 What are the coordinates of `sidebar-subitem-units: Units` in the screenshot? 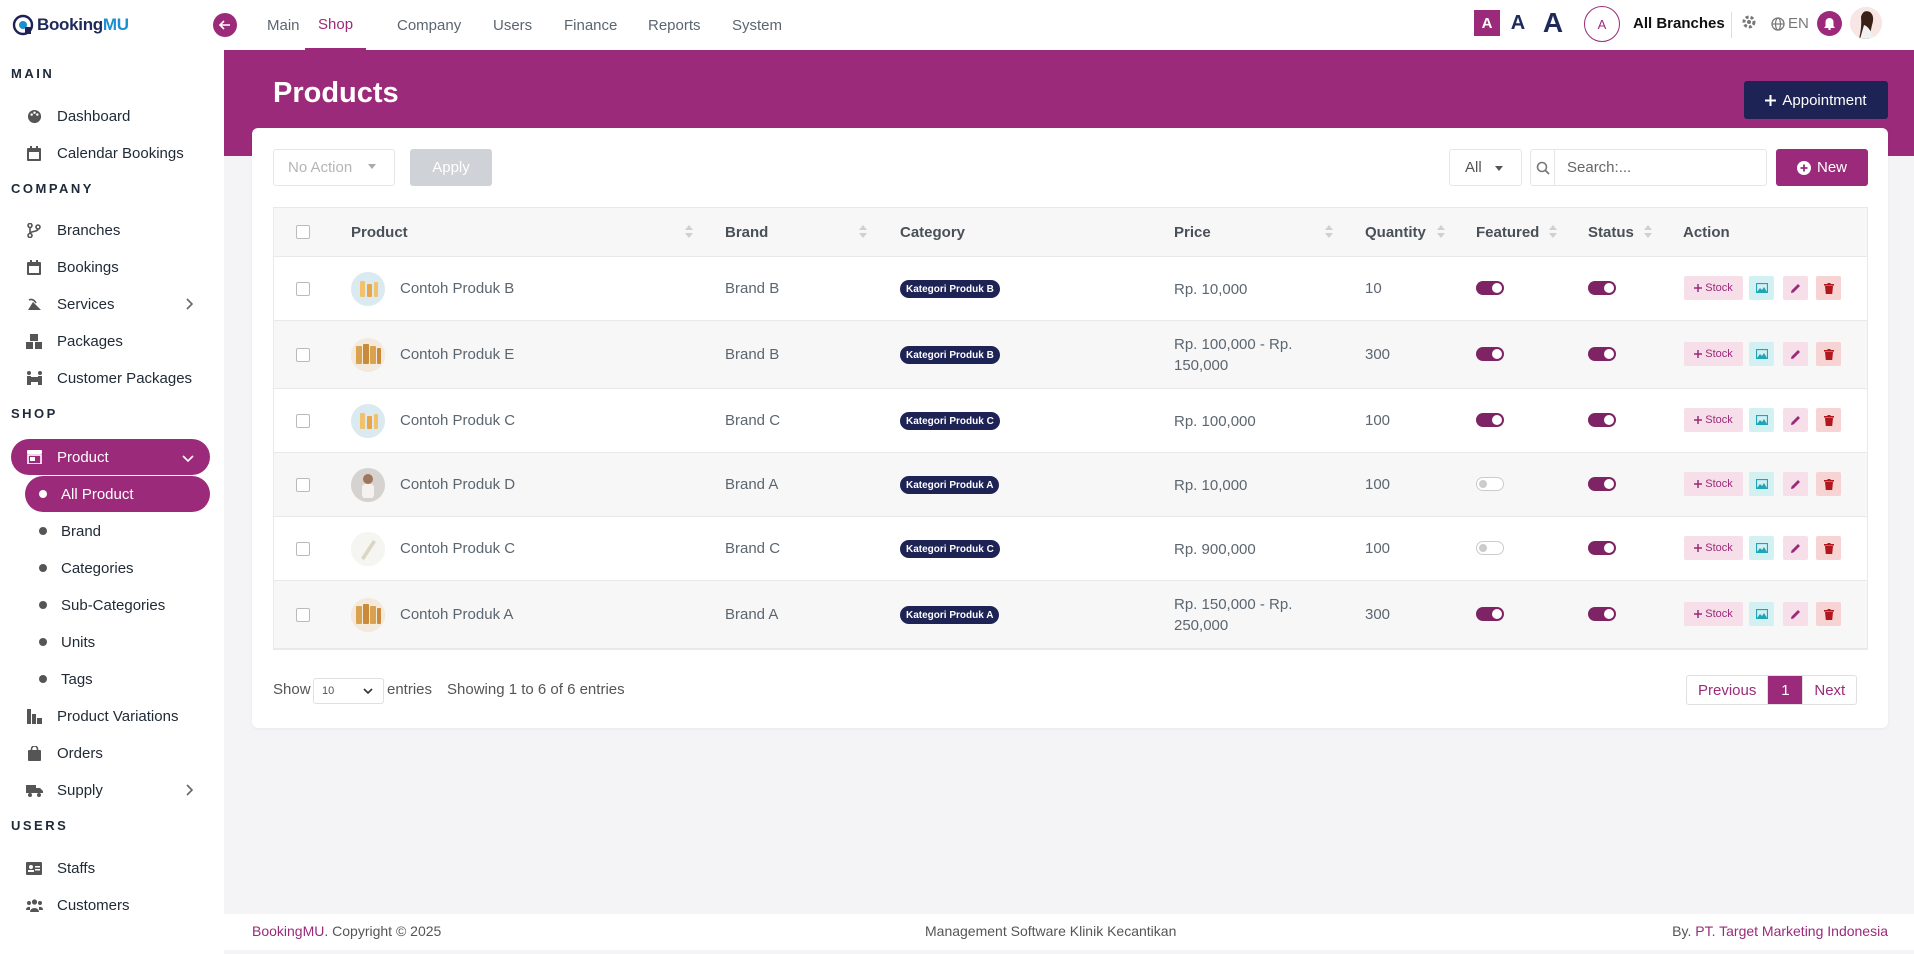 It's located at (117, 642).